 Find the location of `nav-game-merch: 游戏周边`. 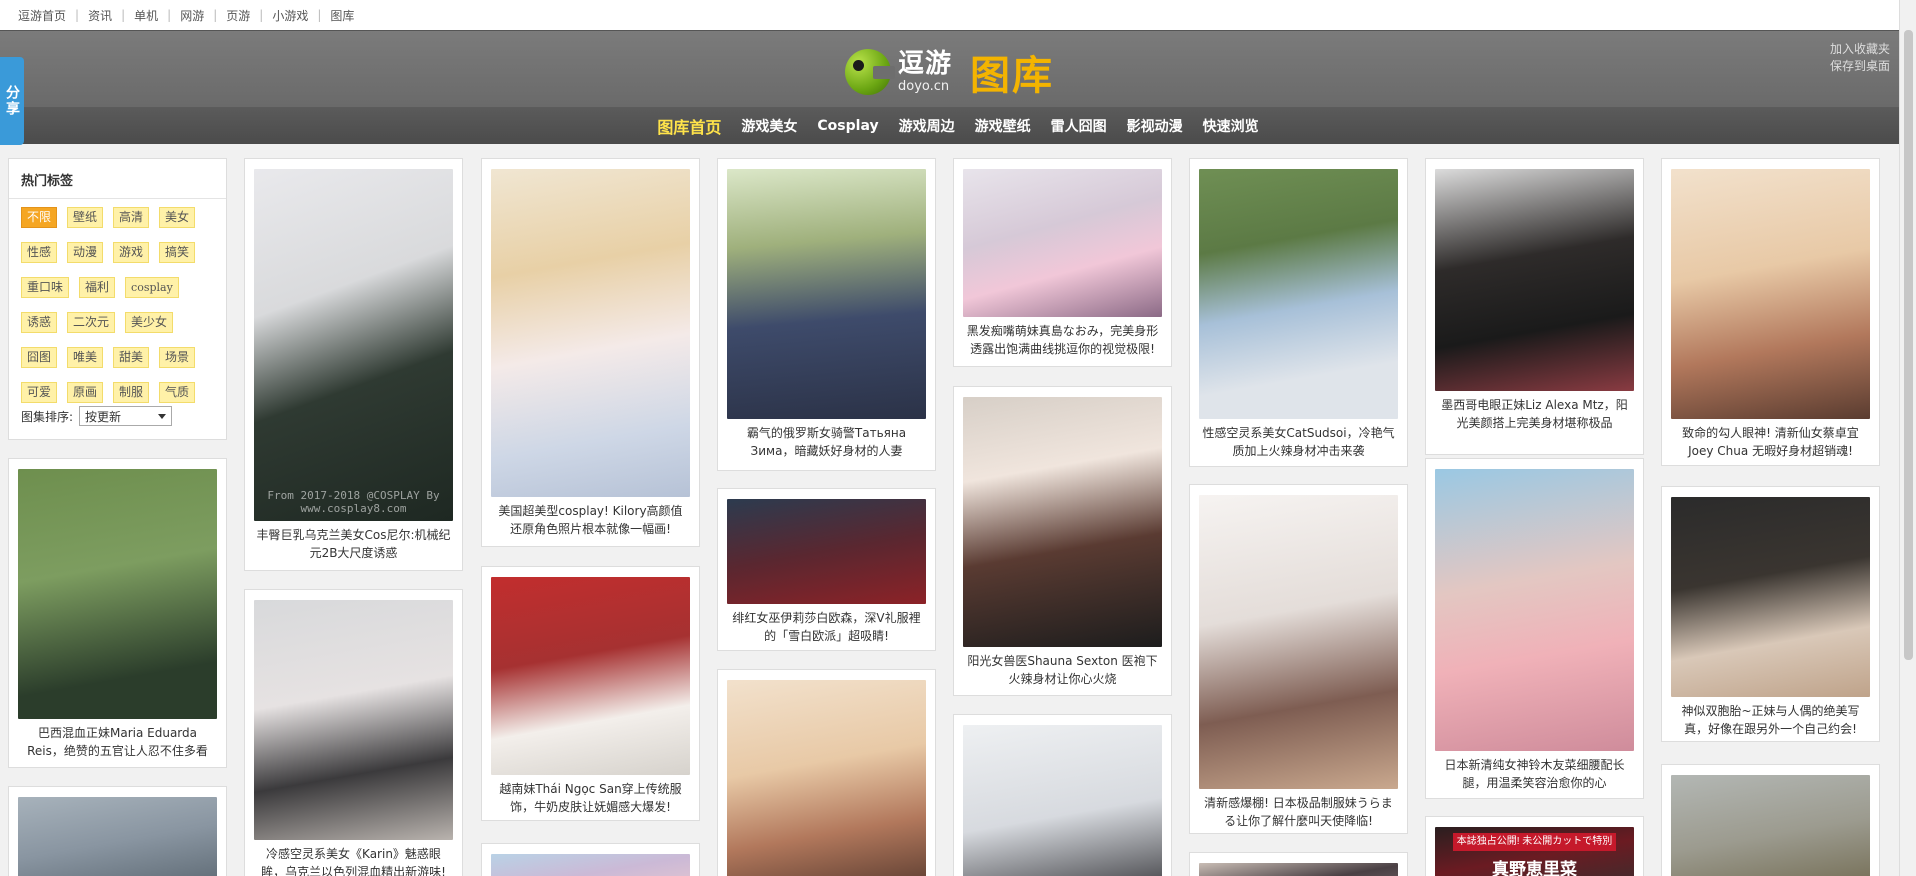

nav-game-merch: 游戏周边 is located at coordinates (927, 126).